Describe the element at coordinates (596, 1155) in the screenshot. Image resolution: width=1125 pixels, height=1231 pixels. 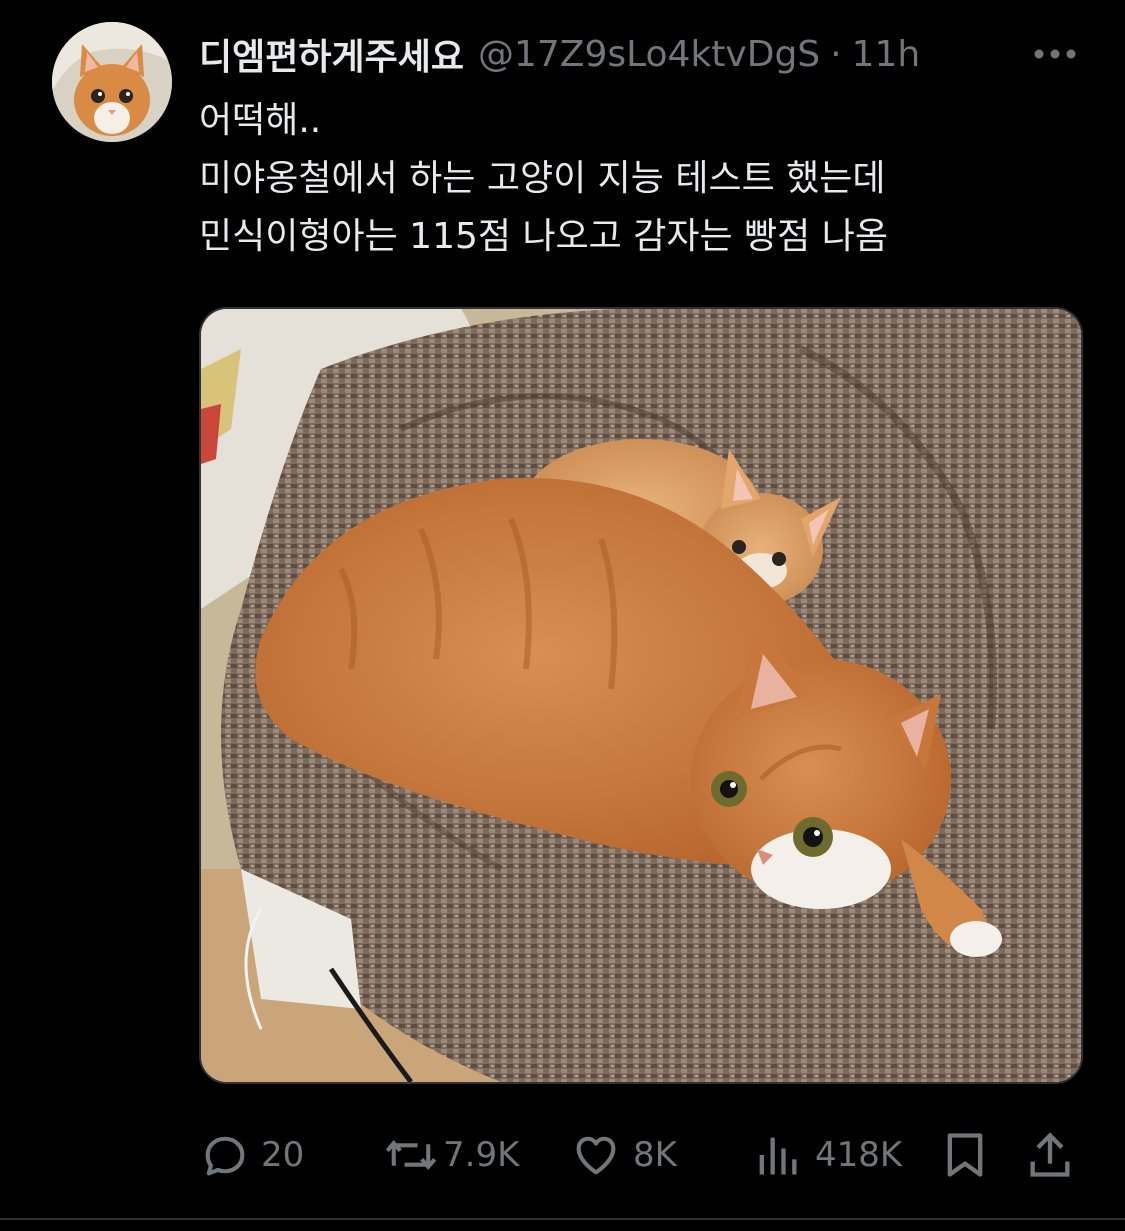
I see `heart-icon` at that location.